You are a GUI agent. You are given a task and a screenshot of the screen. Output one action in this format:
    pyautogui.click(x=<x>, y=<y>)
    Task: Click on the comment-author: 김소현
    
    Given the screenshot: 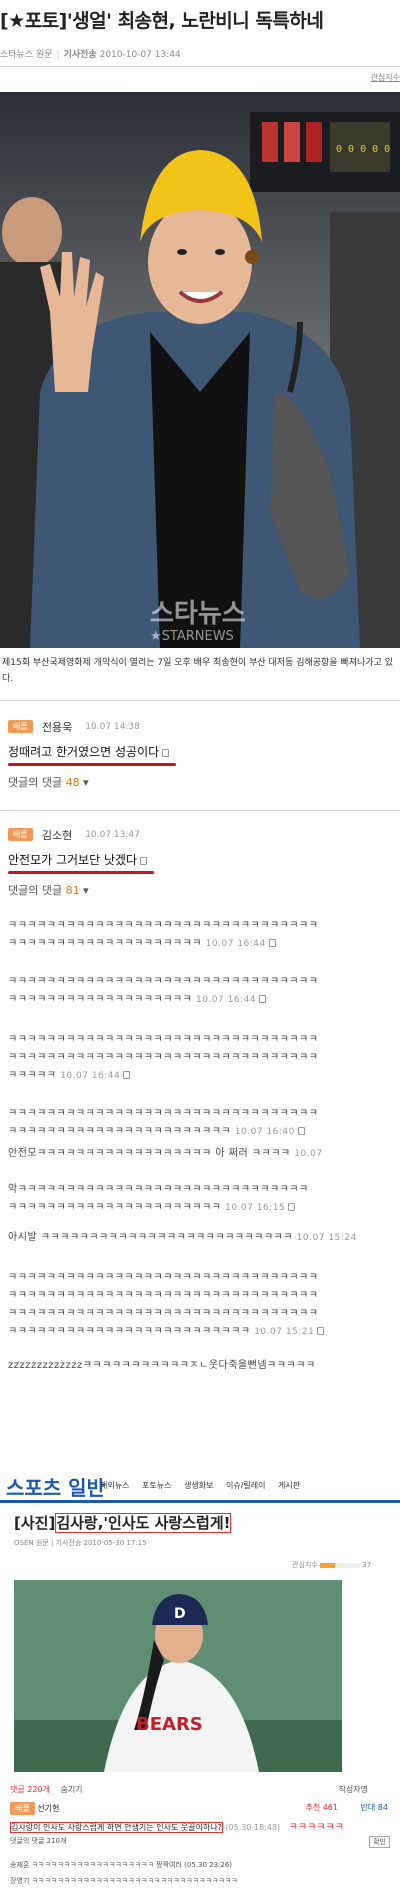 What is the action you would take?
    pyautogui.click(x=57, y=835)
    